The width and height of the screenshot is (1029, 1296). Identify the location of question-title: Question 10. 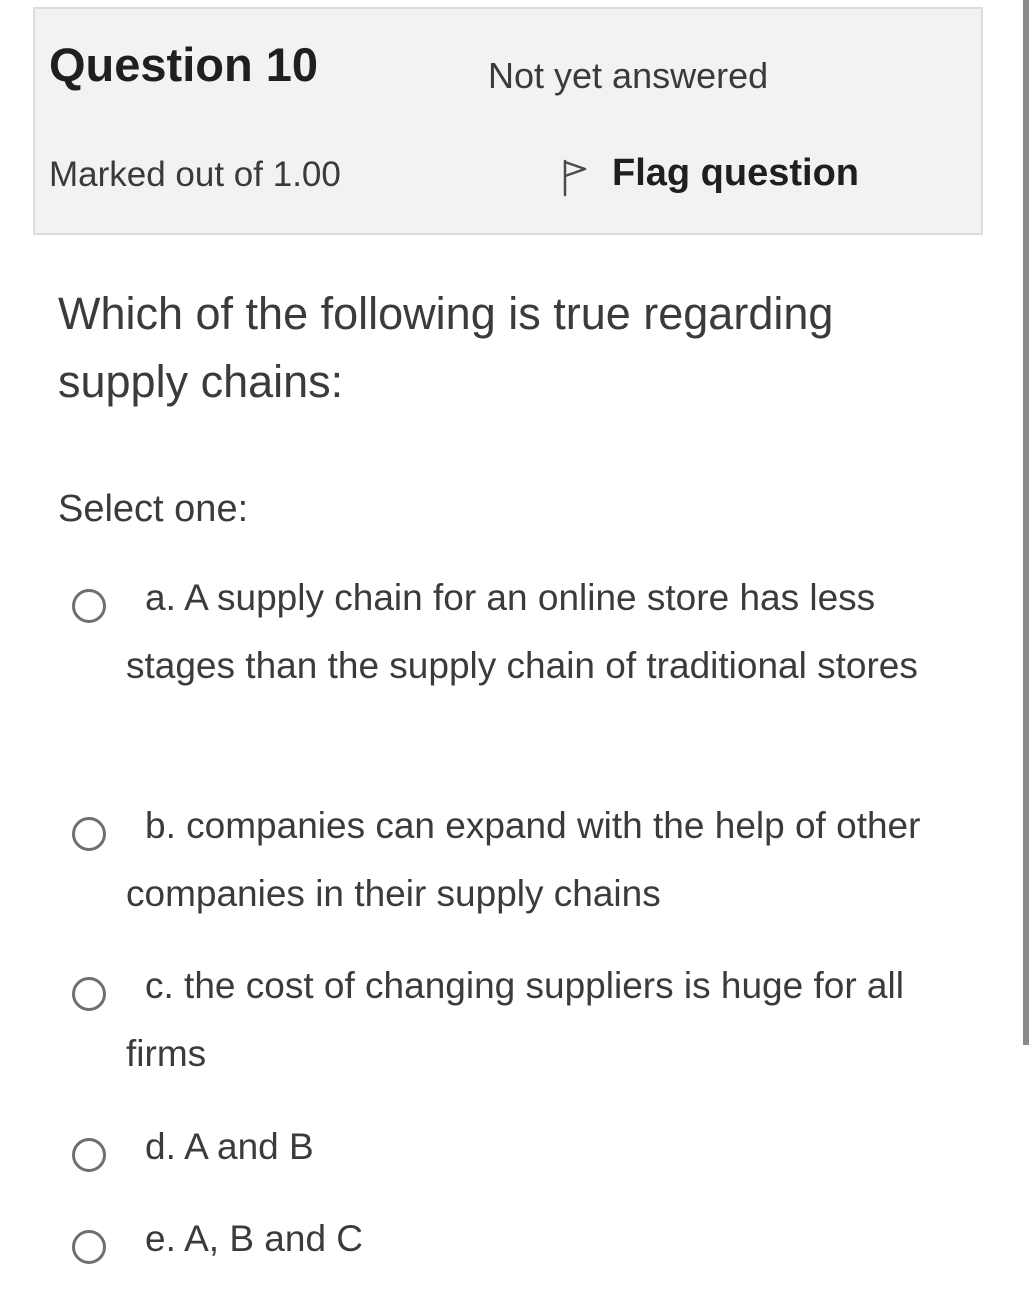
(184, 64).